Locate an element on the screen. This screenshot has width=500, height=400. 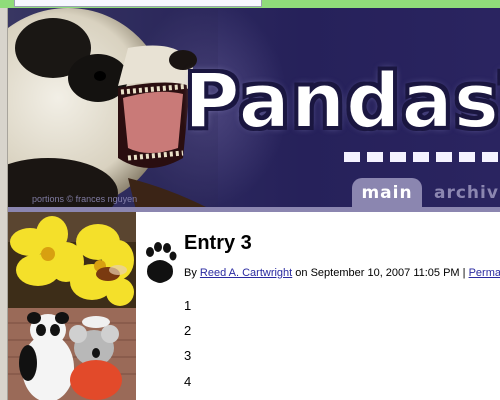
tab-main: main is located at coordinates (387, 193).